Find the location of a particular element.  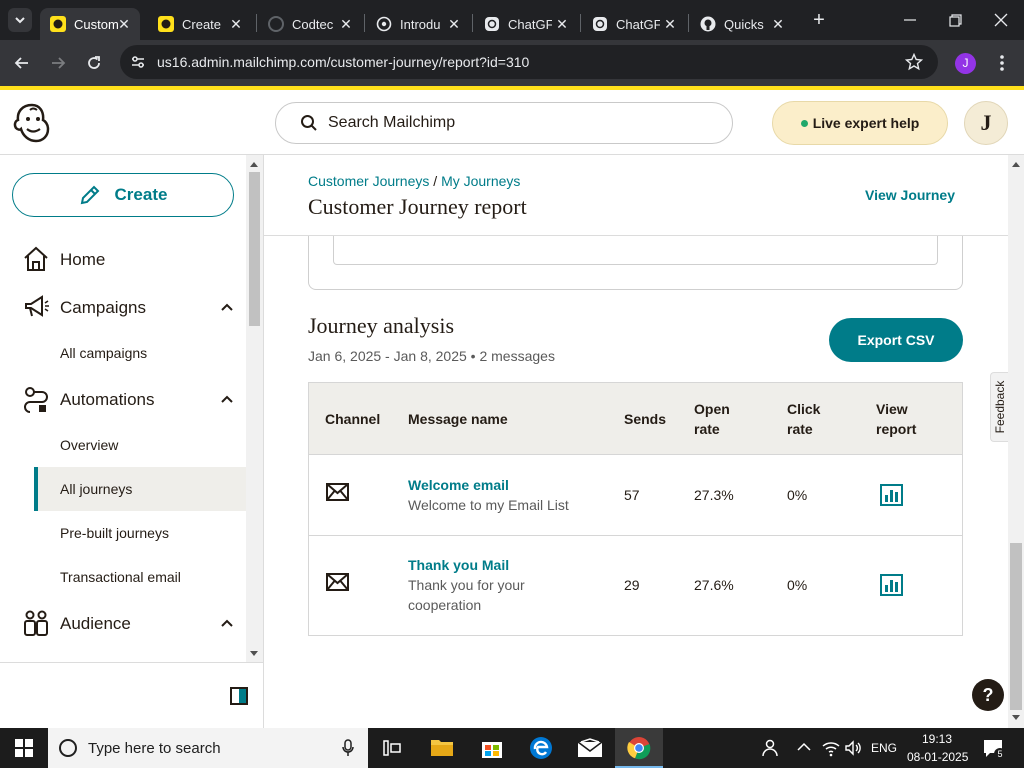

tab-quickstart: Quicks ✕ is located at coordinates (742, 24).